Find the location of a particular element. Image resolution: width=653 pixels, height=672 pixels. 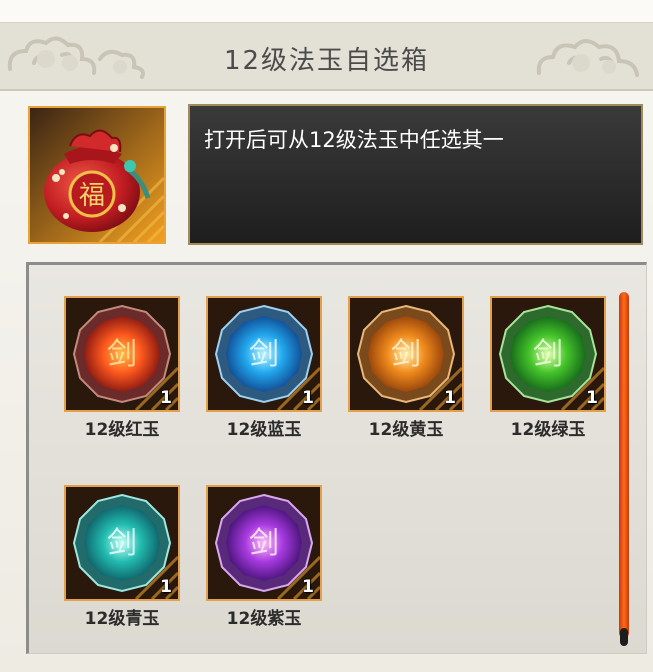

gem-slot-blue: 剑 1 12级蓝玉 is located at coordinates (264, 370).